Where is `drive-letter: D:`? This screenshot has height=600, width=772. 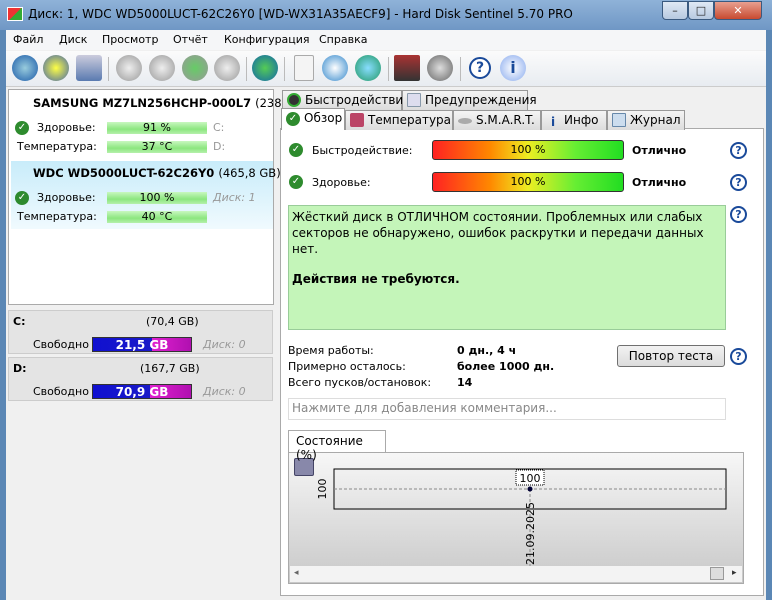
drive-letter: D: is located at coordinates (219, 146).